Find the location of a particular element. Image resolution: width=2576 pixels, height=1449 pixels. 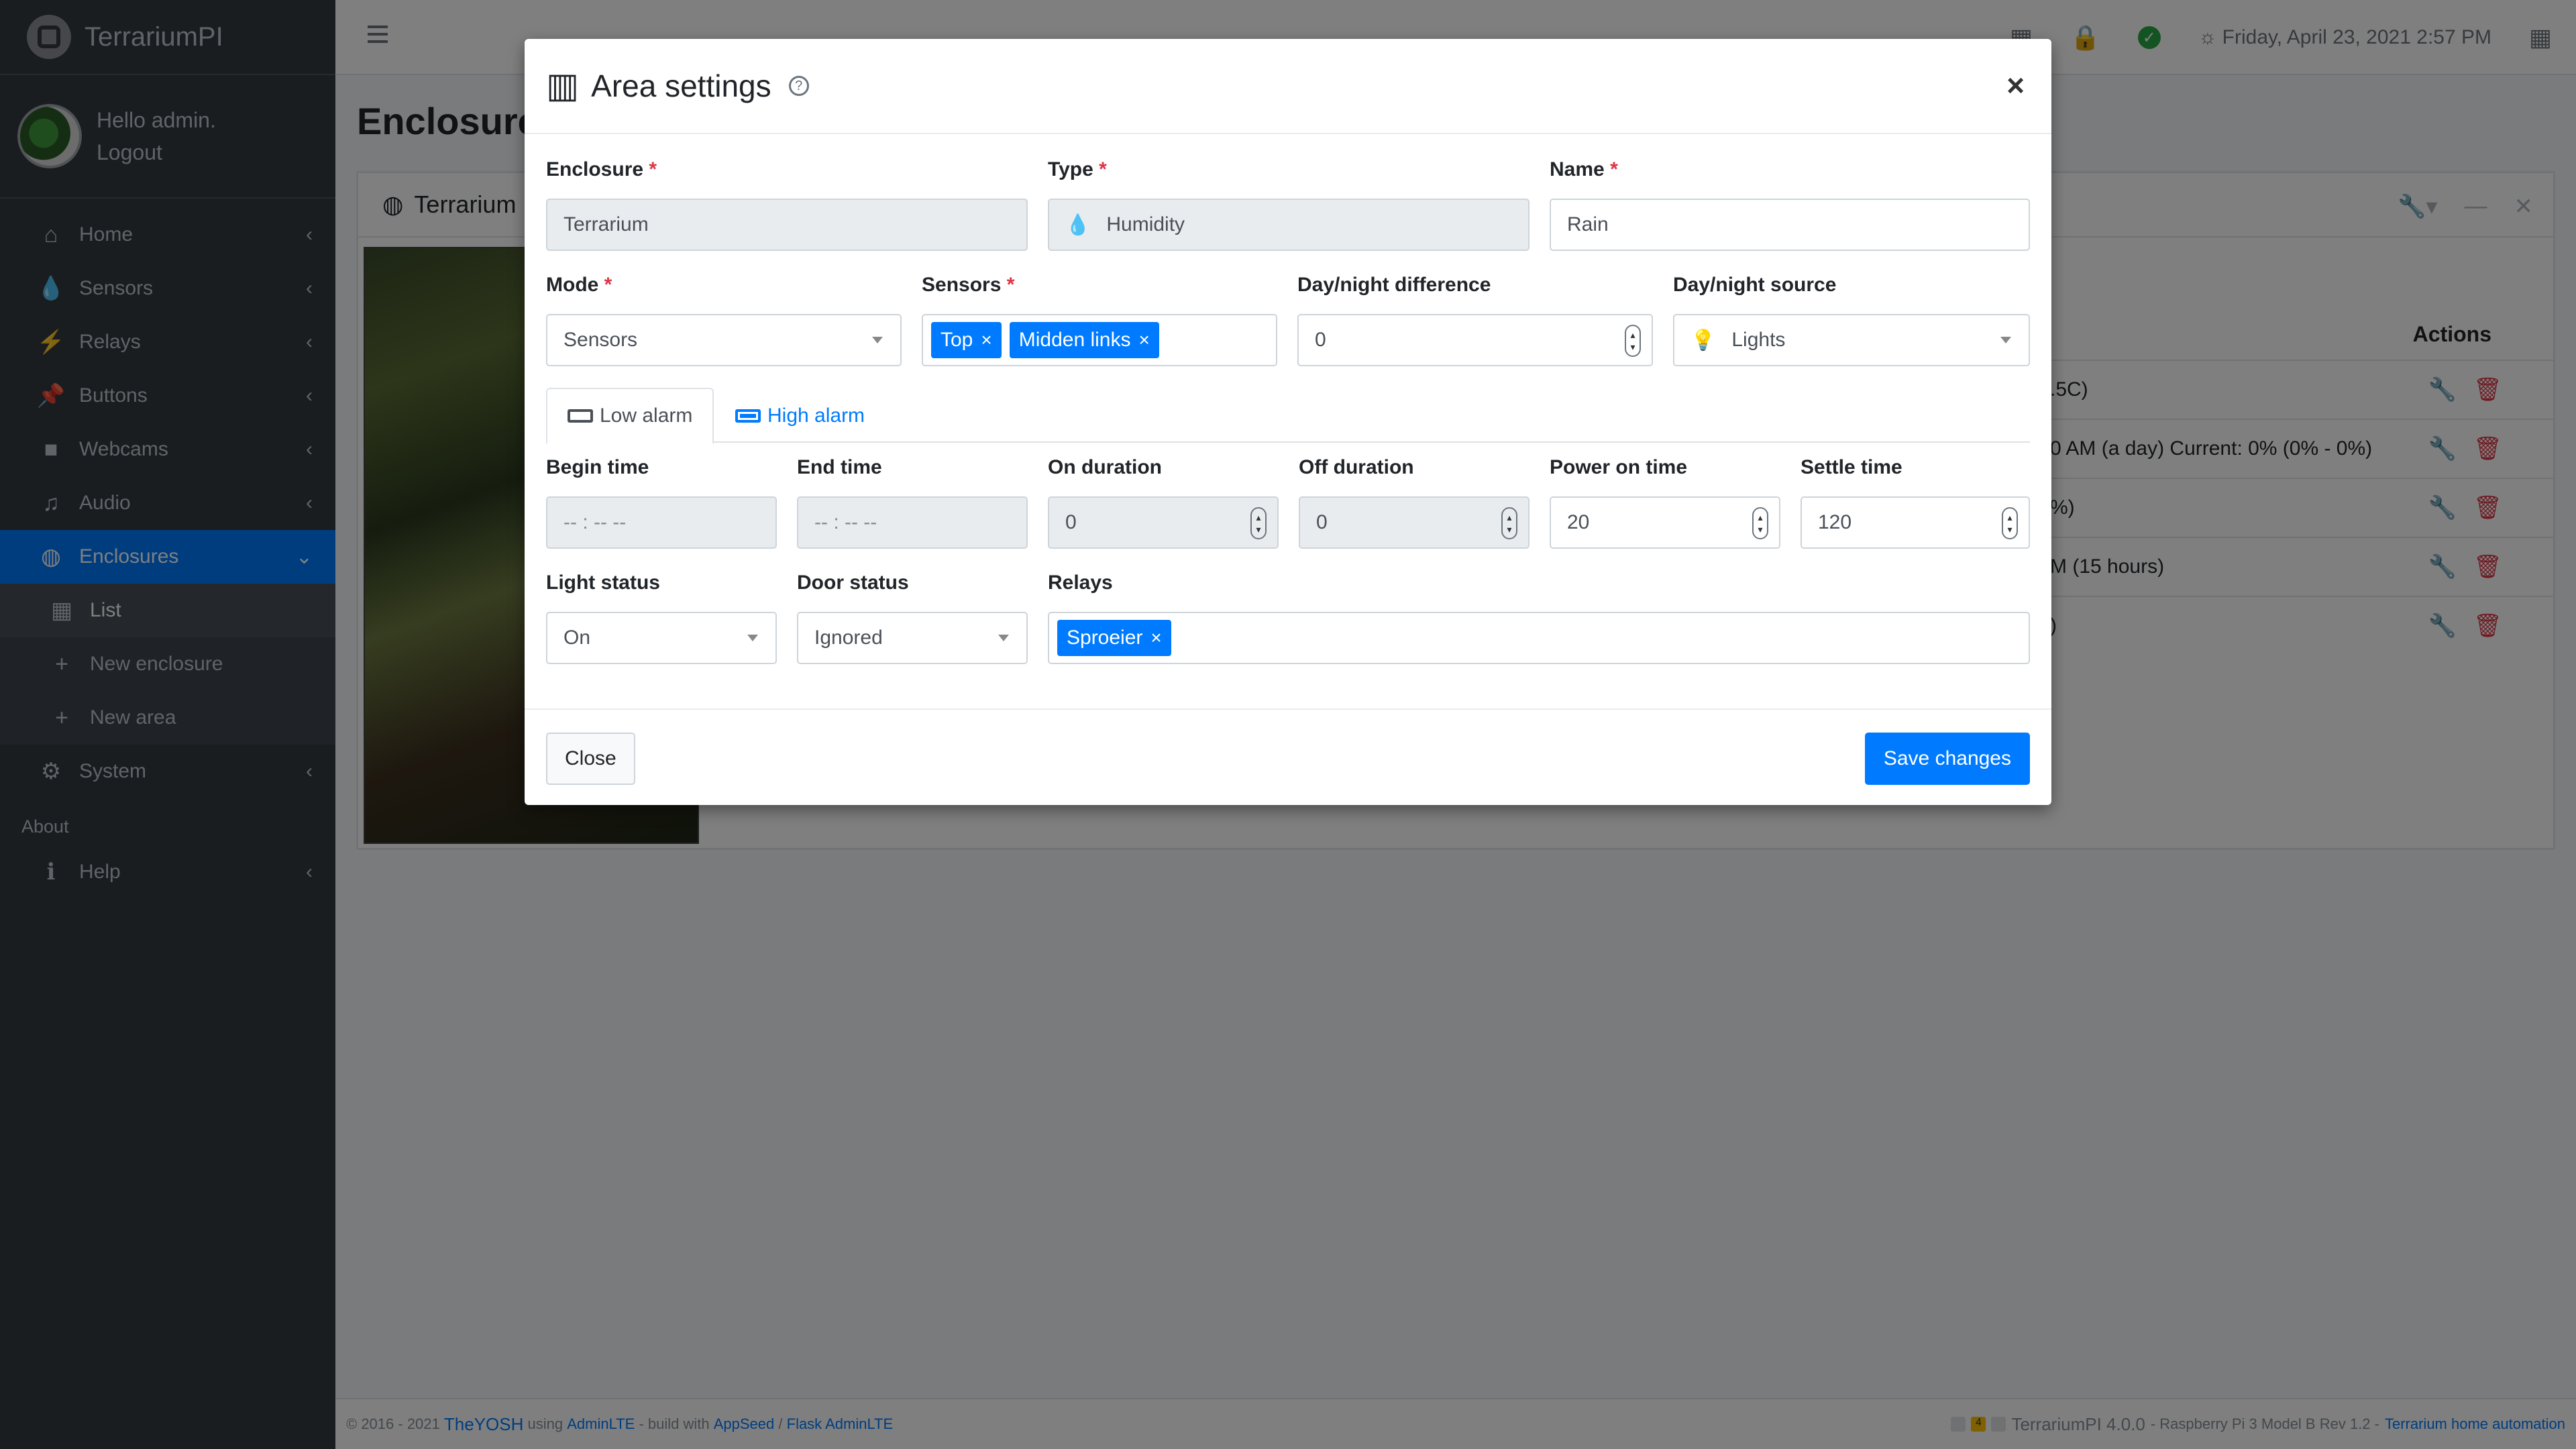

end-time-placeholder: -- : -- -- is located at coordinates (845, 522).